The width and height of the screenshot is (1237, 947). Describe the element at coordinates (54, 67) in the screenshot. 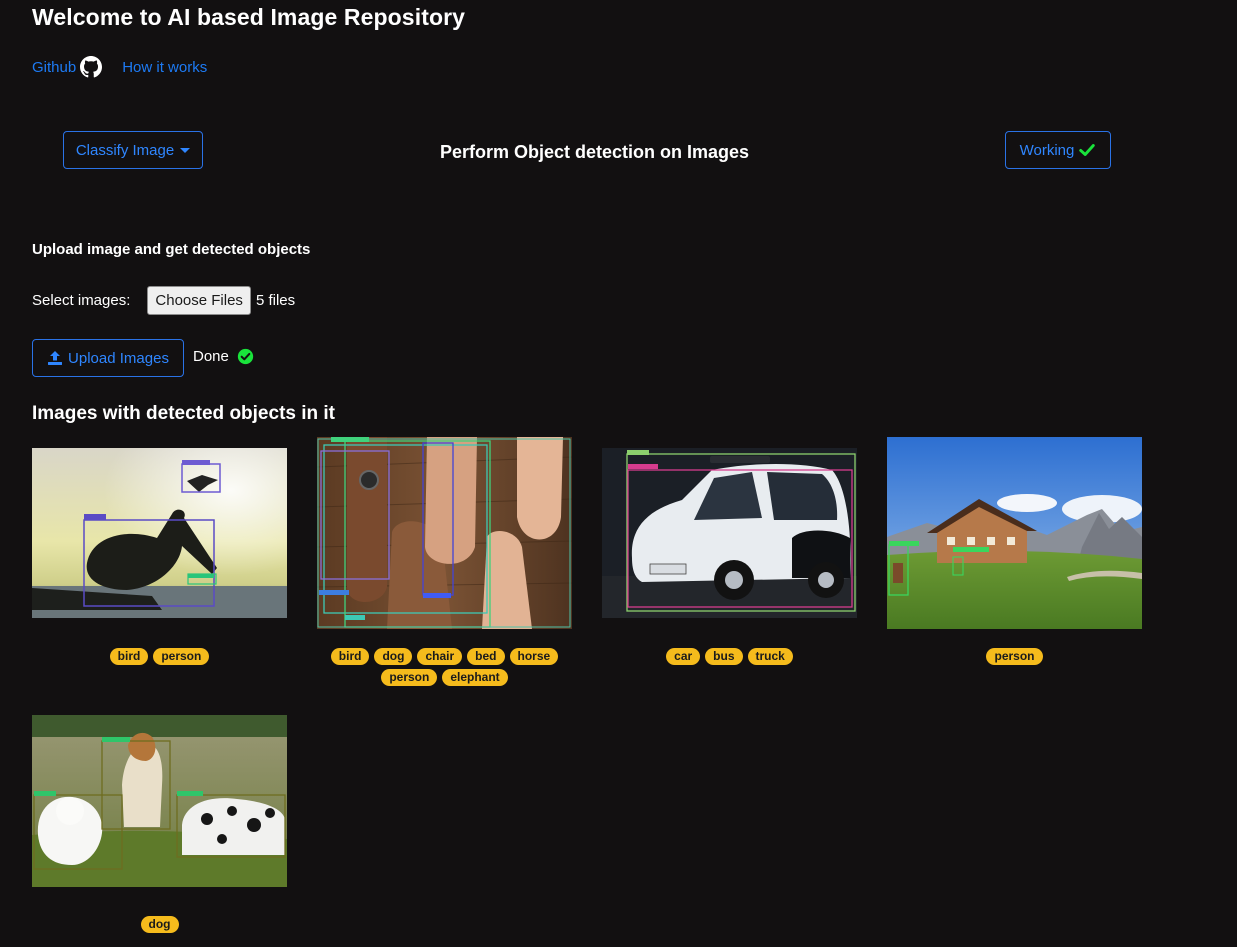

I see `github-link: Github` at that location.